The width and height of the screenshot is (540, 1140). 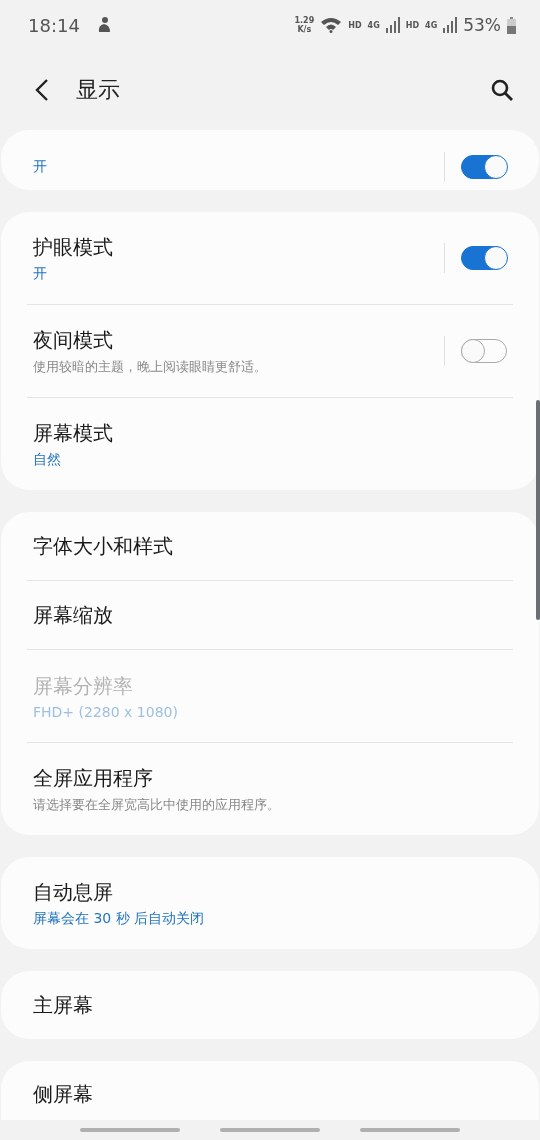 I want to click on setting-title: 屏幕缩放, so click(x=73, y=615).